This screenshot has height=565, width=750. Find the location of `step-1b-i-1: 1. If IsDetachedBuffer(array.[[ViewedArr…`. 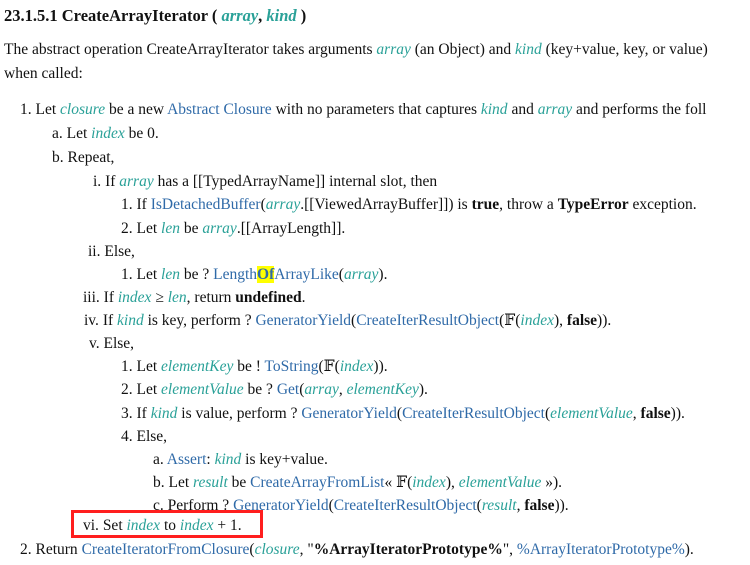

step-1b-i-1: 1. If IsDetachedBuffer(array.[[ViewedArr… is located at coordinates (409, 204).